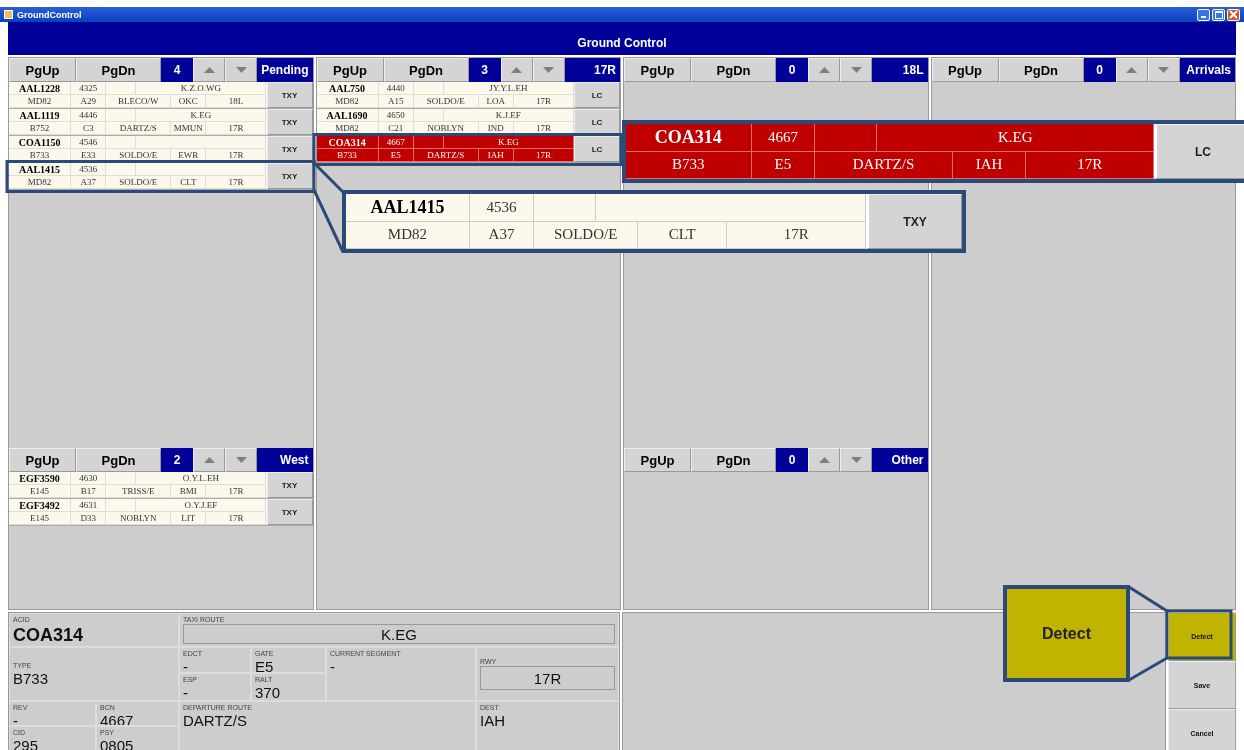 The width and height of the screenshot is (1244, 750). Describe the element at coordinates (201, 505) in the screenshot. I see `strip-cell: O.Y.J.EF` at that location.